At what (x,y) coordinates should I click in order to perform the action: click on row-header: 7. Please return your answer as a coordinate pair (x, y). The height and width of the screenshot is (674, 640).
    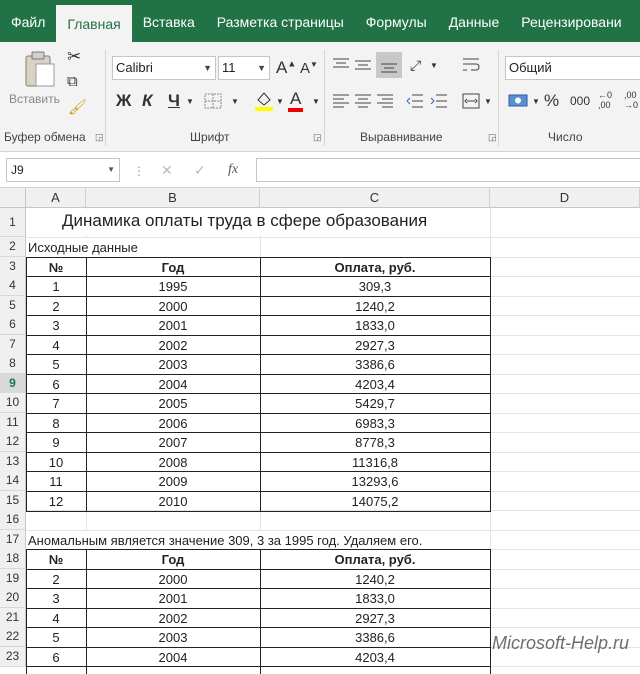
    Looking at the image, I should click on (13, 345).